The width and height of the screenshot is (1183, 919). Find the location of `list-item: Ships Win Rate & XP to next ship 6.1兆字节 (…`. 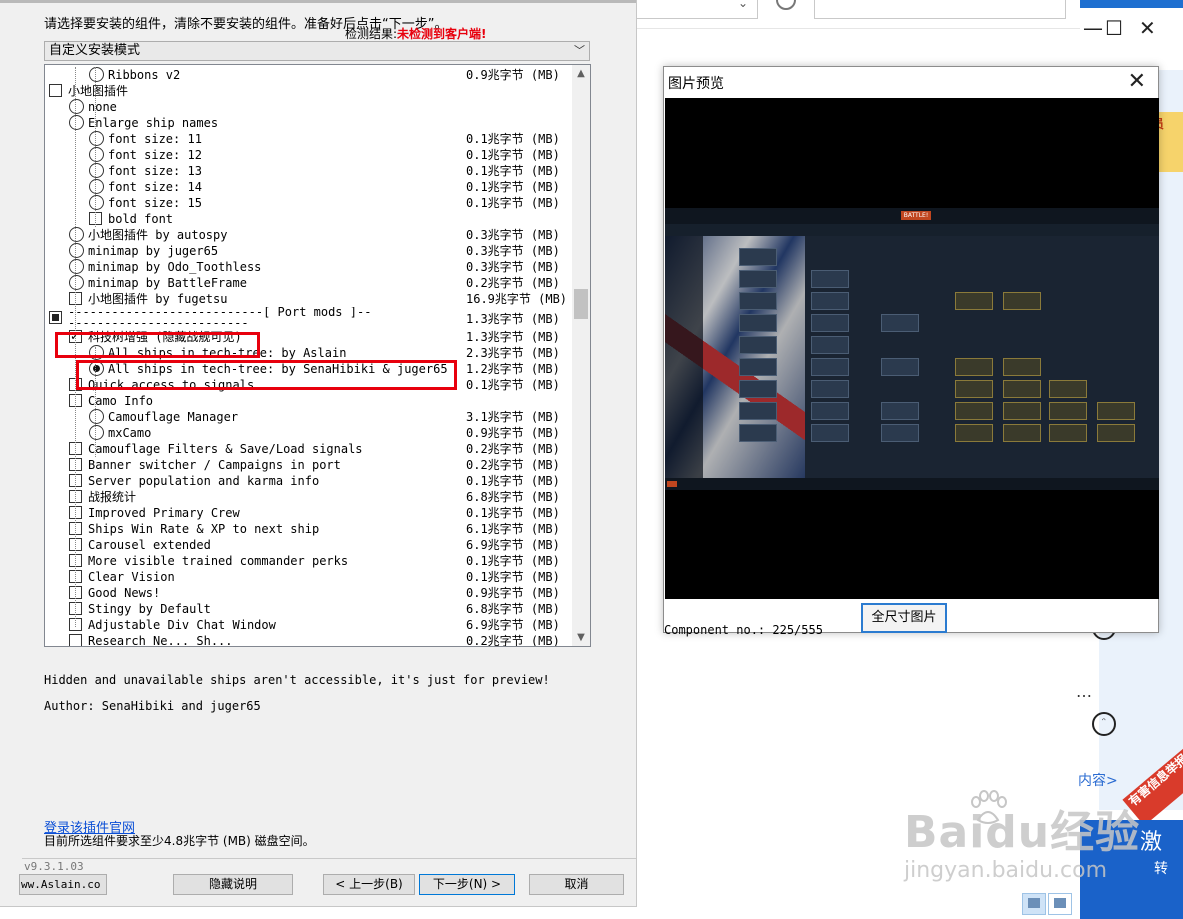

list-item: Ships Win Rate & XP to next ship 6.1兆字节 (… is located at coordinates (307, 529).